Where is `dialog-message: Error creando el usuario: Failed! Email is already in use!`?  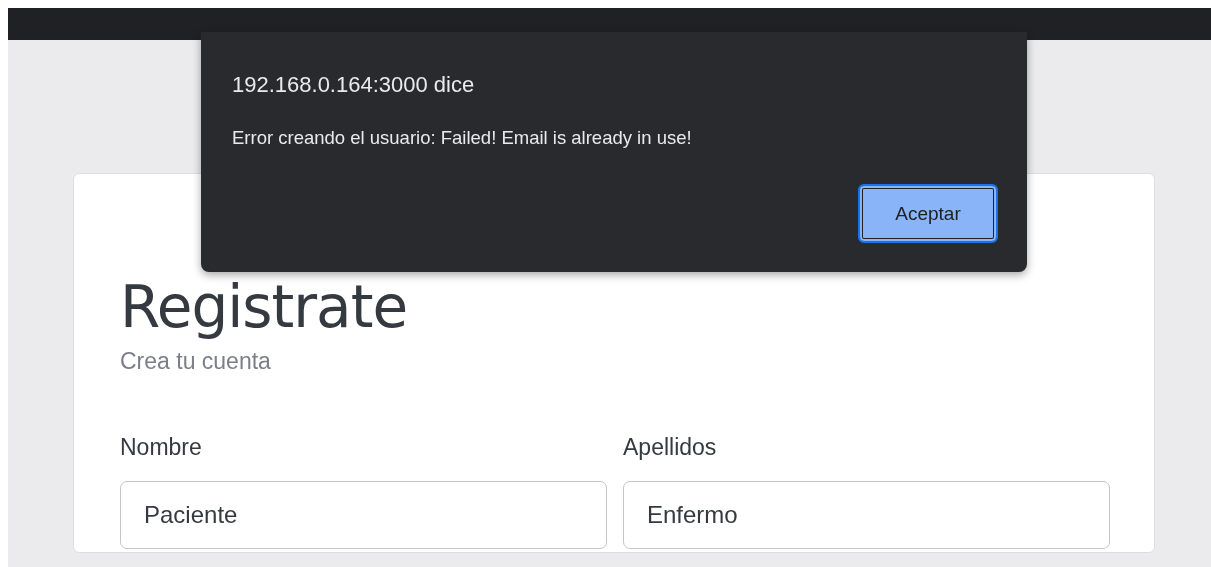
dialog-message: Error creando el usuario: Failed! Email is already in use! is located at coordinates (462, 138).